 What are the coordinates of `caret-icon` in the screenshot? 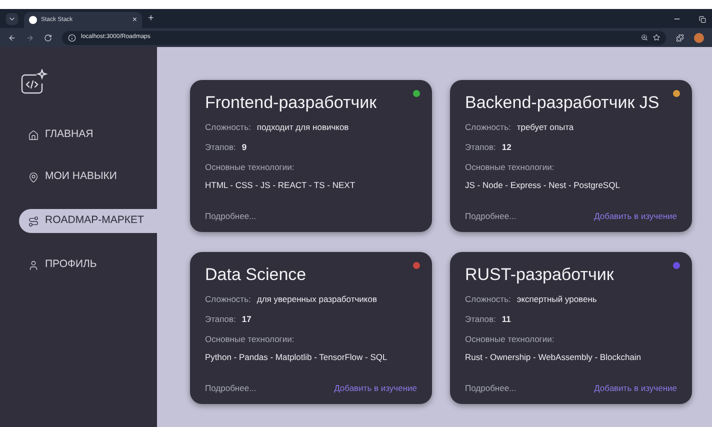 It's located at (12, 19).